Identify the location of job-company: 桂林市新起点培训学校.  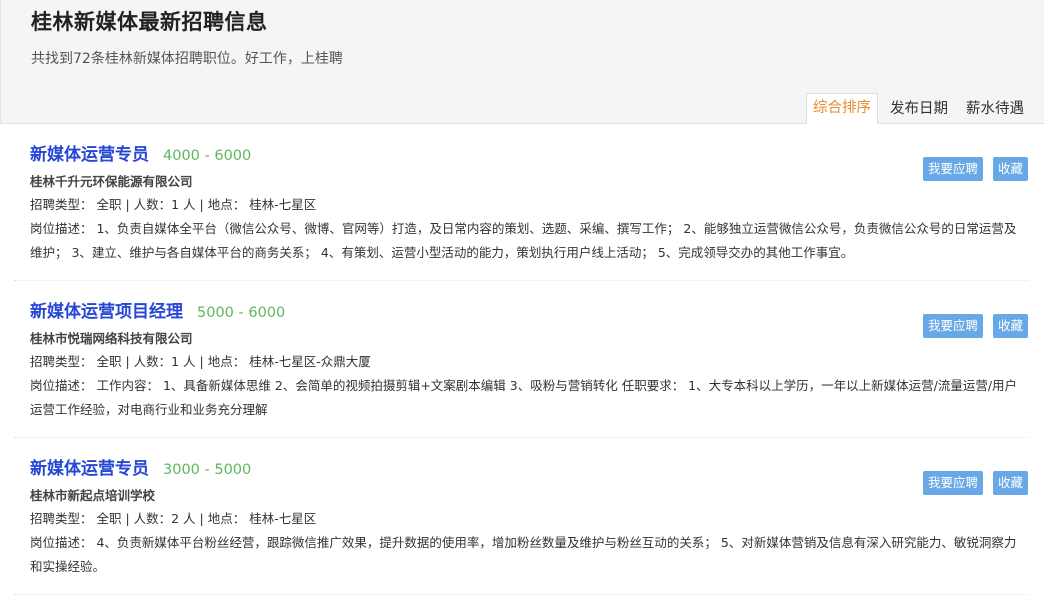
(93, 495).